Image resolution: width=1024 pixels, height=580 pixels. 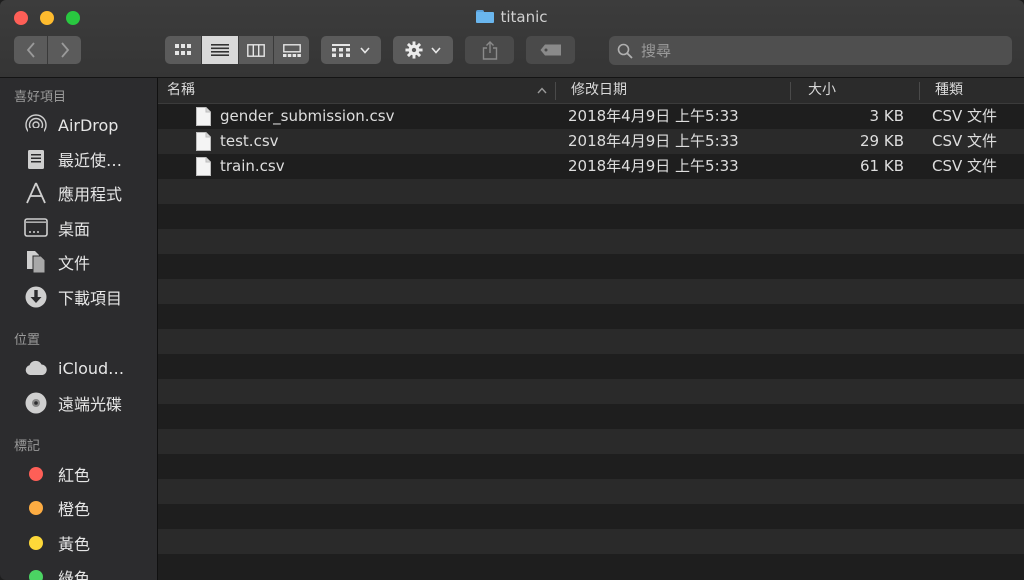 What do you see at coordinates (36, 403) in the screenshot?
I see `remote-disc-icon` at bounding box center [36, 403].